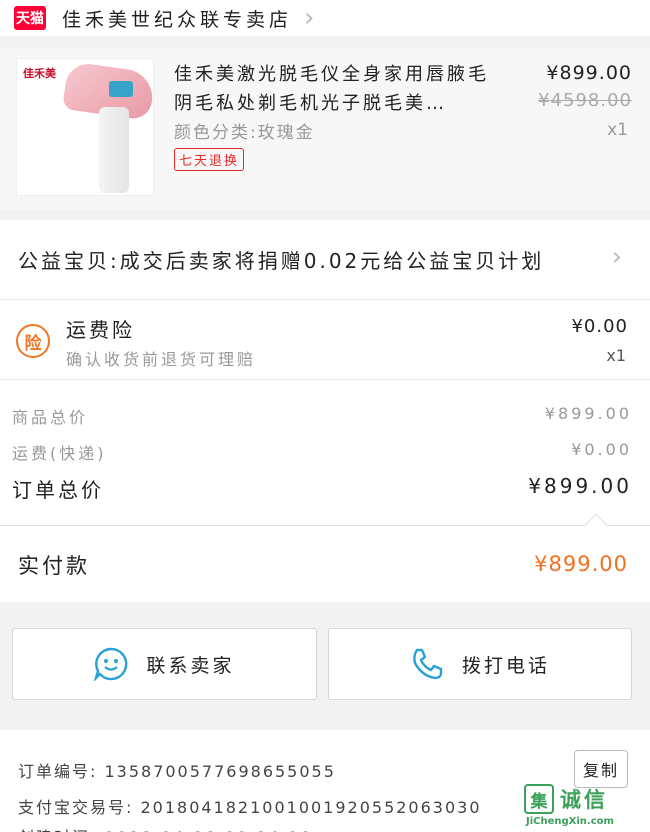  What do you see at coordinates (601, 449) in the screenshot?
I see `shipping-value: ¥0.00` at bounding box center [601, 449].